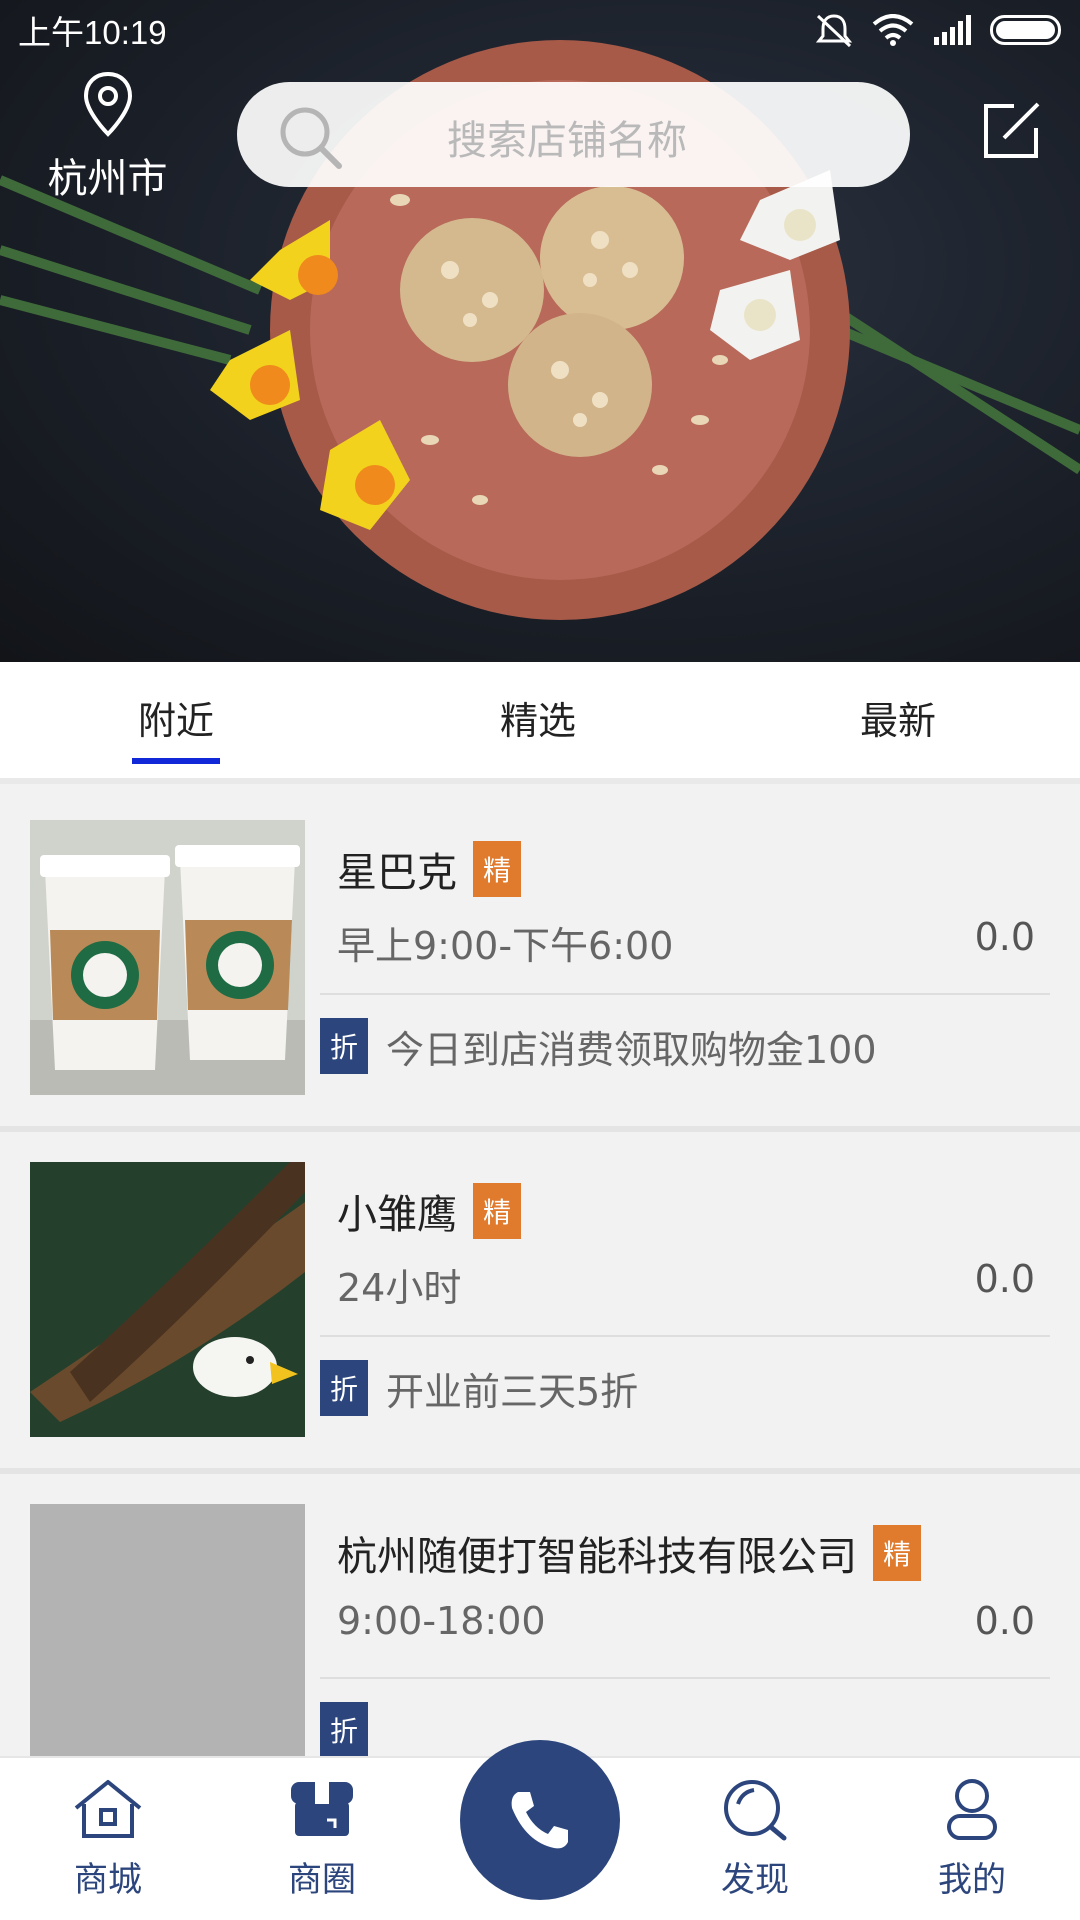  What do you see at coordinates (567, 141) in the screenshot?
I see `search-placeholder: 搜索店铺名称` at bounding box center [567, 141].